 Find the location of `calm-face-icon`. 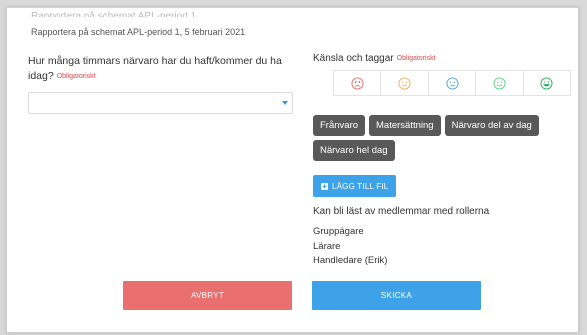

calm-face-icon is located at coordinates (452, 83).